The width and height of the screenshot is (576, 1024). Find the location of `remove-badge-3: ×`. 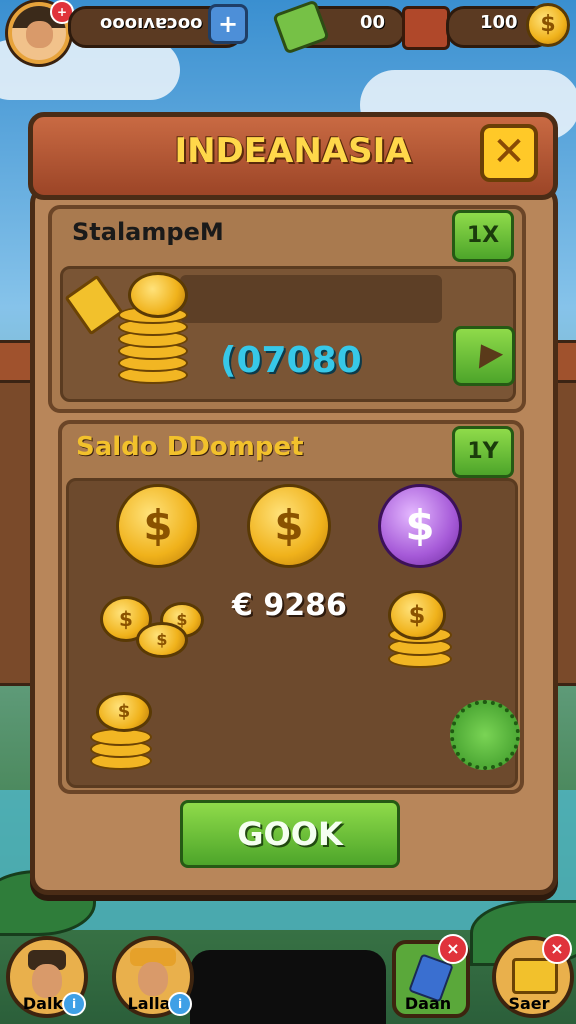

remove-badge-3: × is located at coordinates (453, 949).